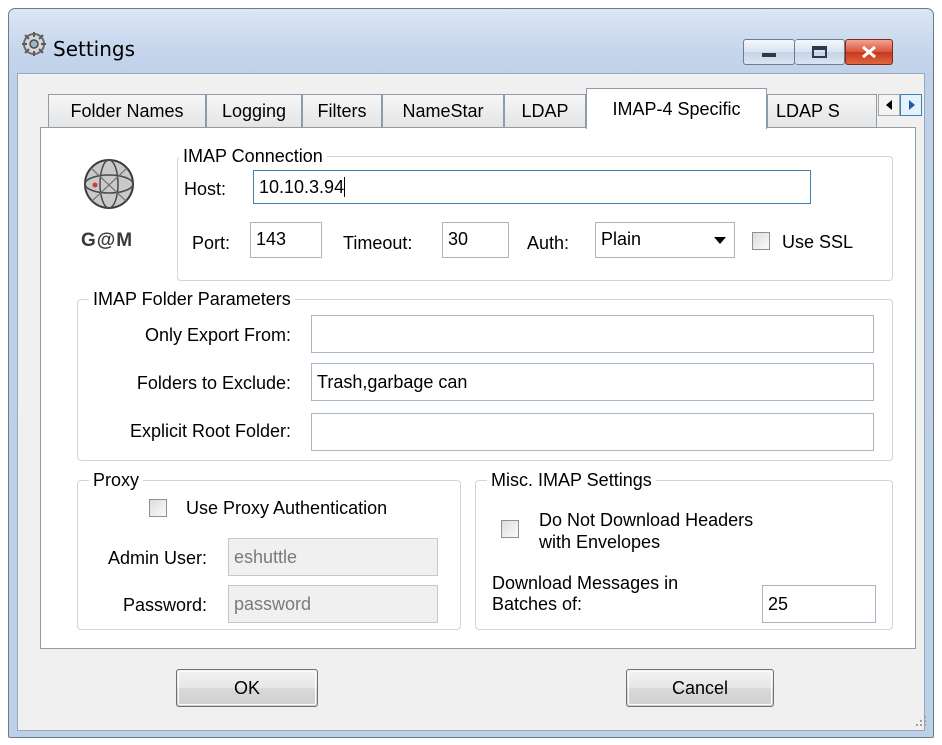  I want to click on tab-imap-4-specific: IMAP-4 Specific, so click(676, 108).